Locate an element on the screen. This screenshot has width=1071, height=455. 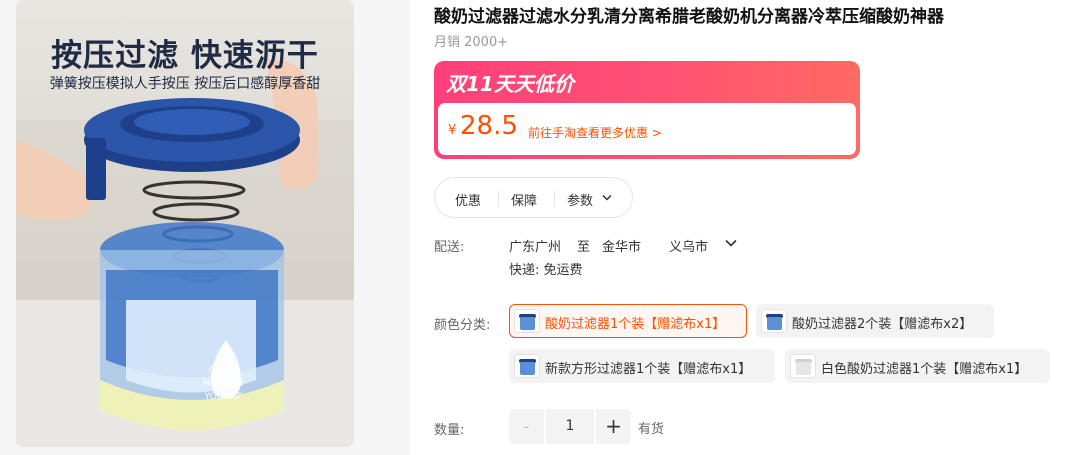
sku-option-label: 白色酸奶过滤器1个装【赠滤布x1】 is located at coordinates (924, 369).